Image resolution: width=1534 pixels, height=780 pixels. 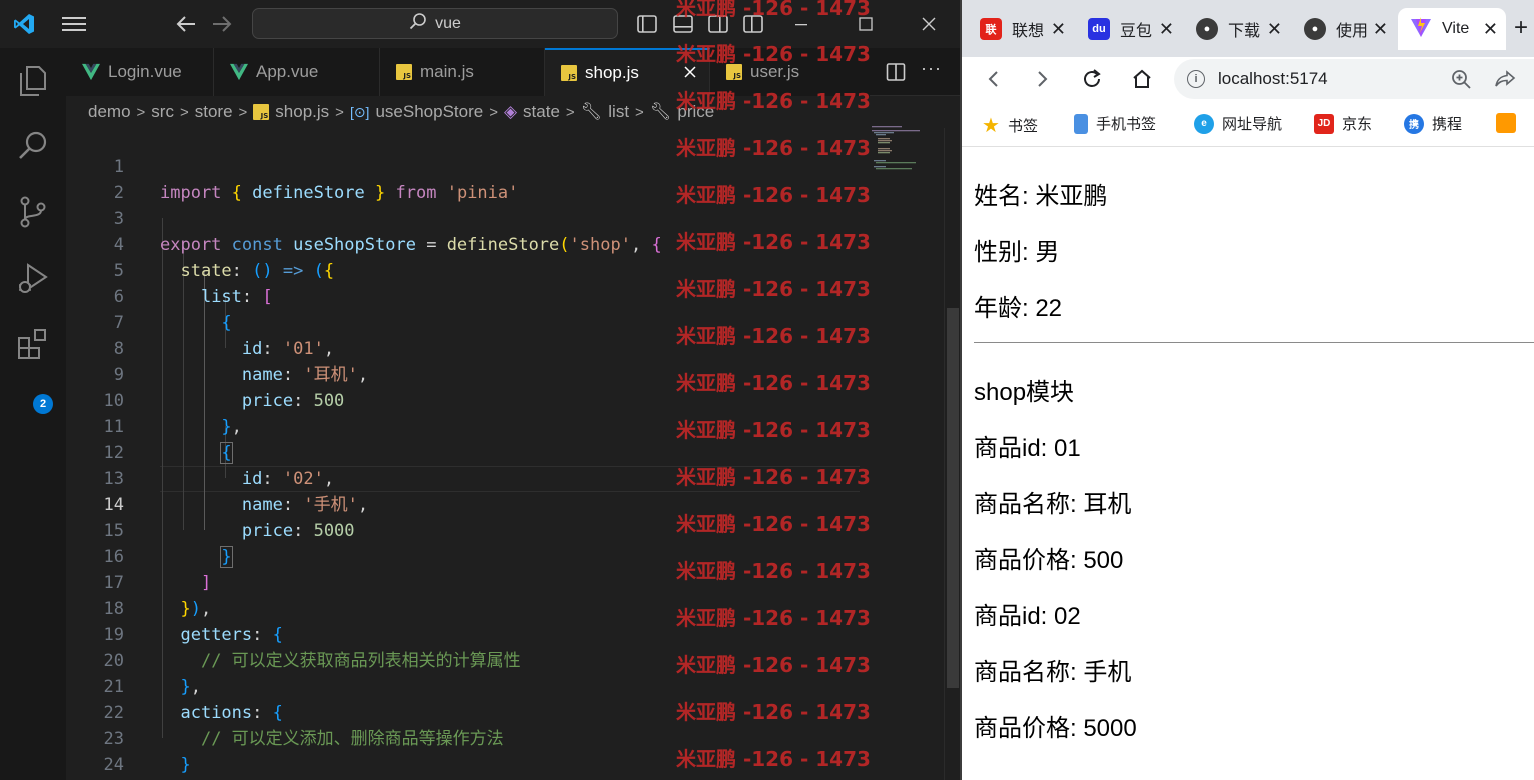 I want to click on code-line: 10 },, so click(x=172, y=414).